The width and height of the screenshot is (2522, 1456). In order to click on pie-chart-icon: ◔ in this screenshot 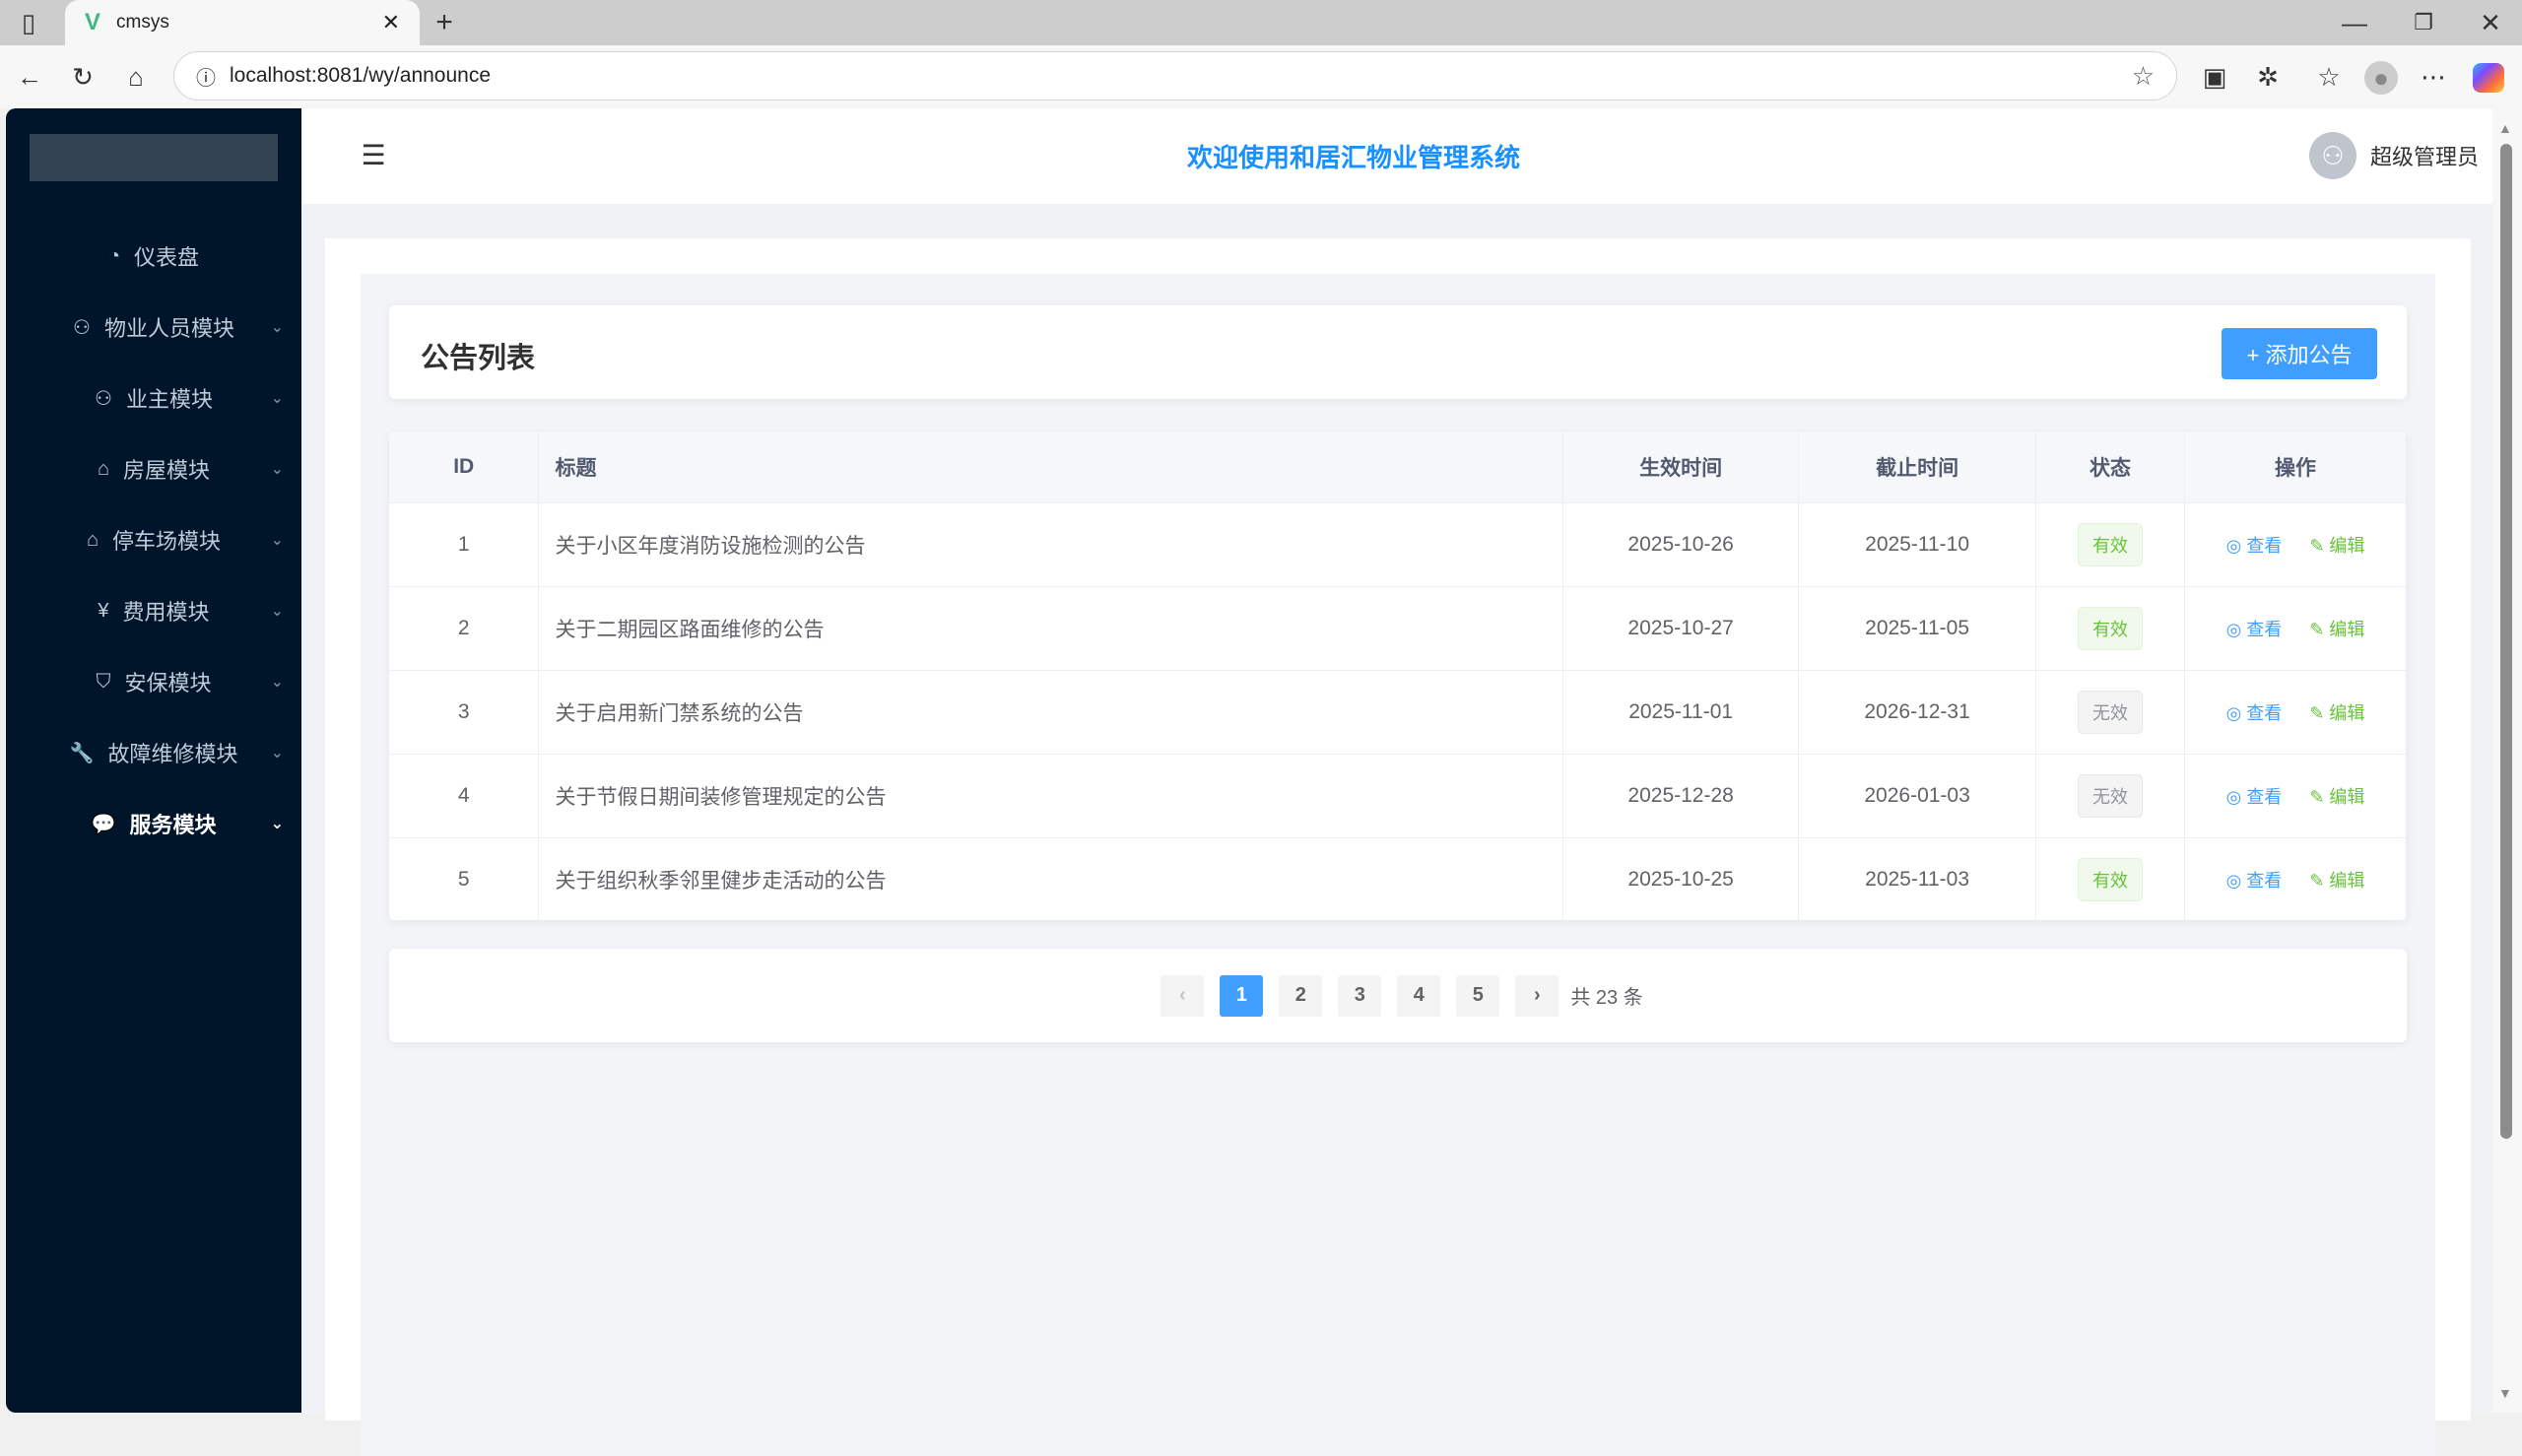, I will do `click(114, 255)`.